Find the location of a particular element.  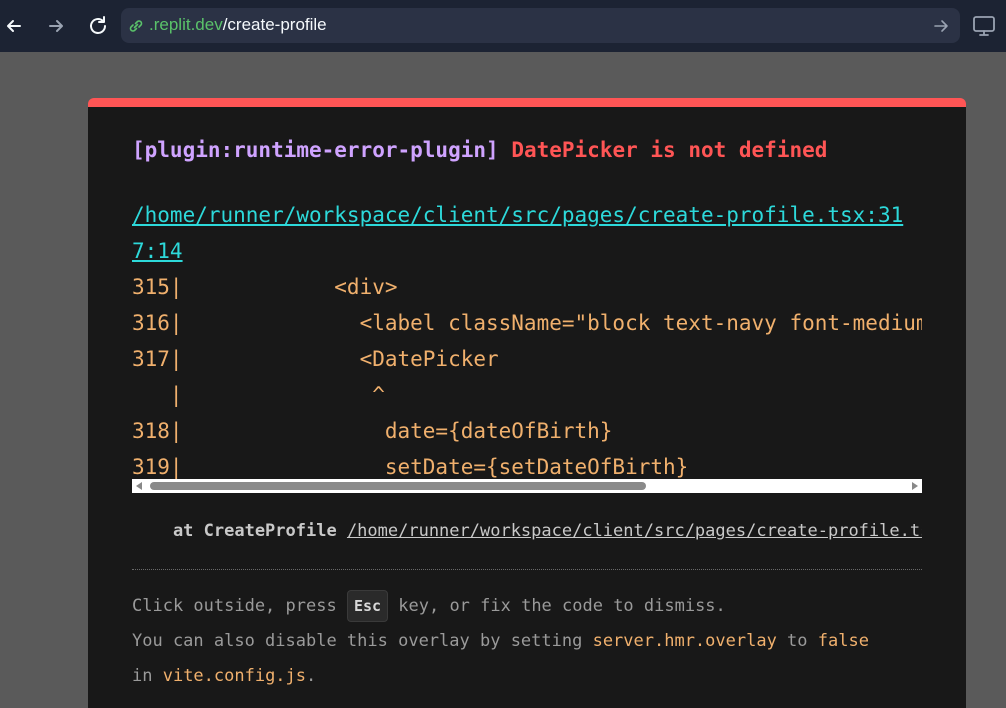

scroll-left-icon is located at coordinates (139, 486).